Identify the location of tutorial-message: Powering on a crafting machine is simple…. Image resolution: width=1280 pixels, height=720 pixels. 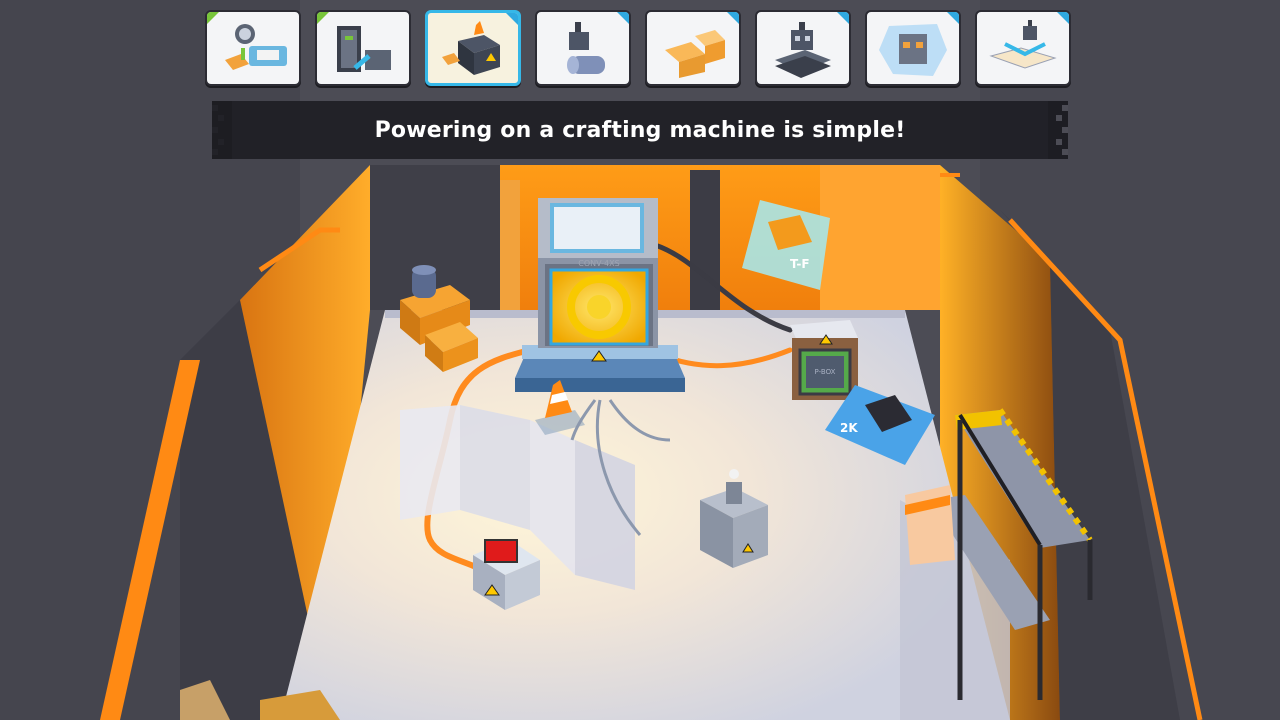
(640, 130).